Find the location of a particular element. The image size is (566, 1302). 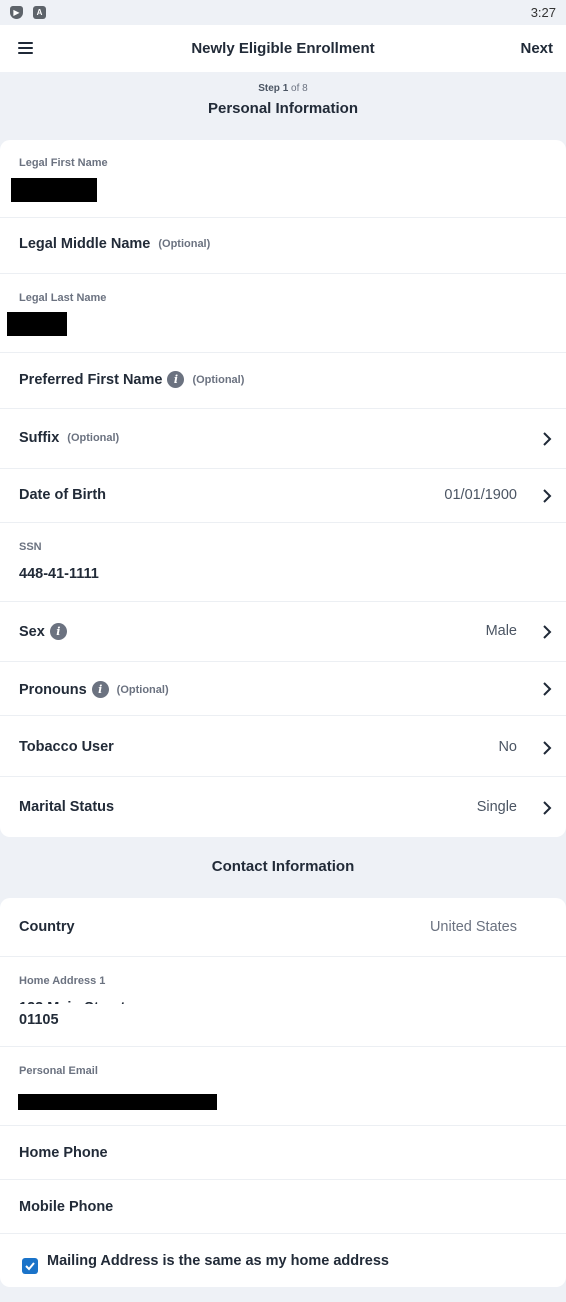

mobile-phone-field: Mobile Phone is located at coordinates (283, 1207).